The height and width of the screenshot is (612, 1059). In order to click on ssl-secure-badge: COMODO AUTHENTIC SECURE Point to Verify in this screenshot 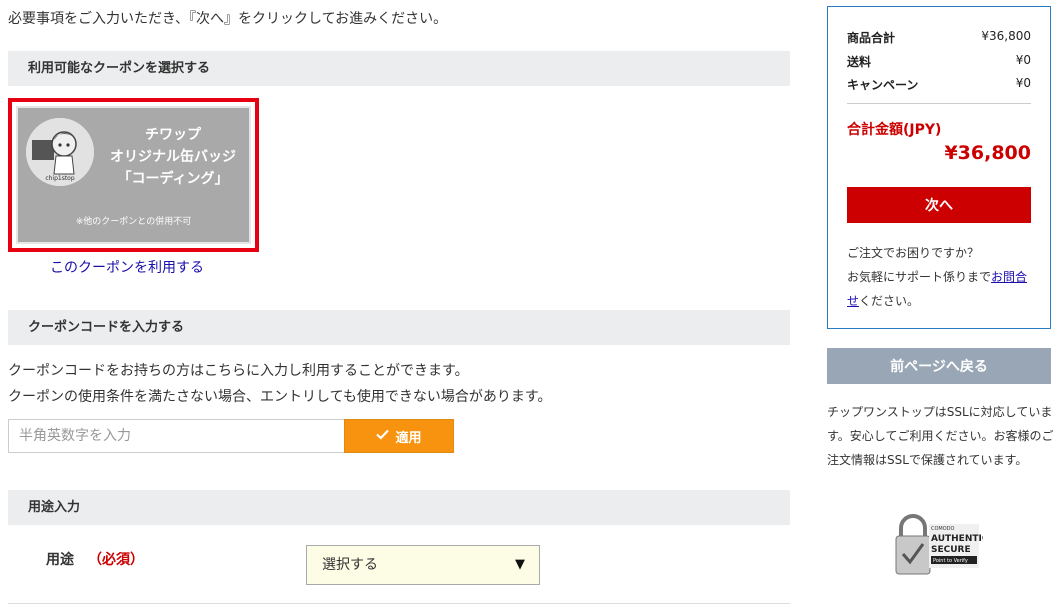, I will do `click(941, 547)`.